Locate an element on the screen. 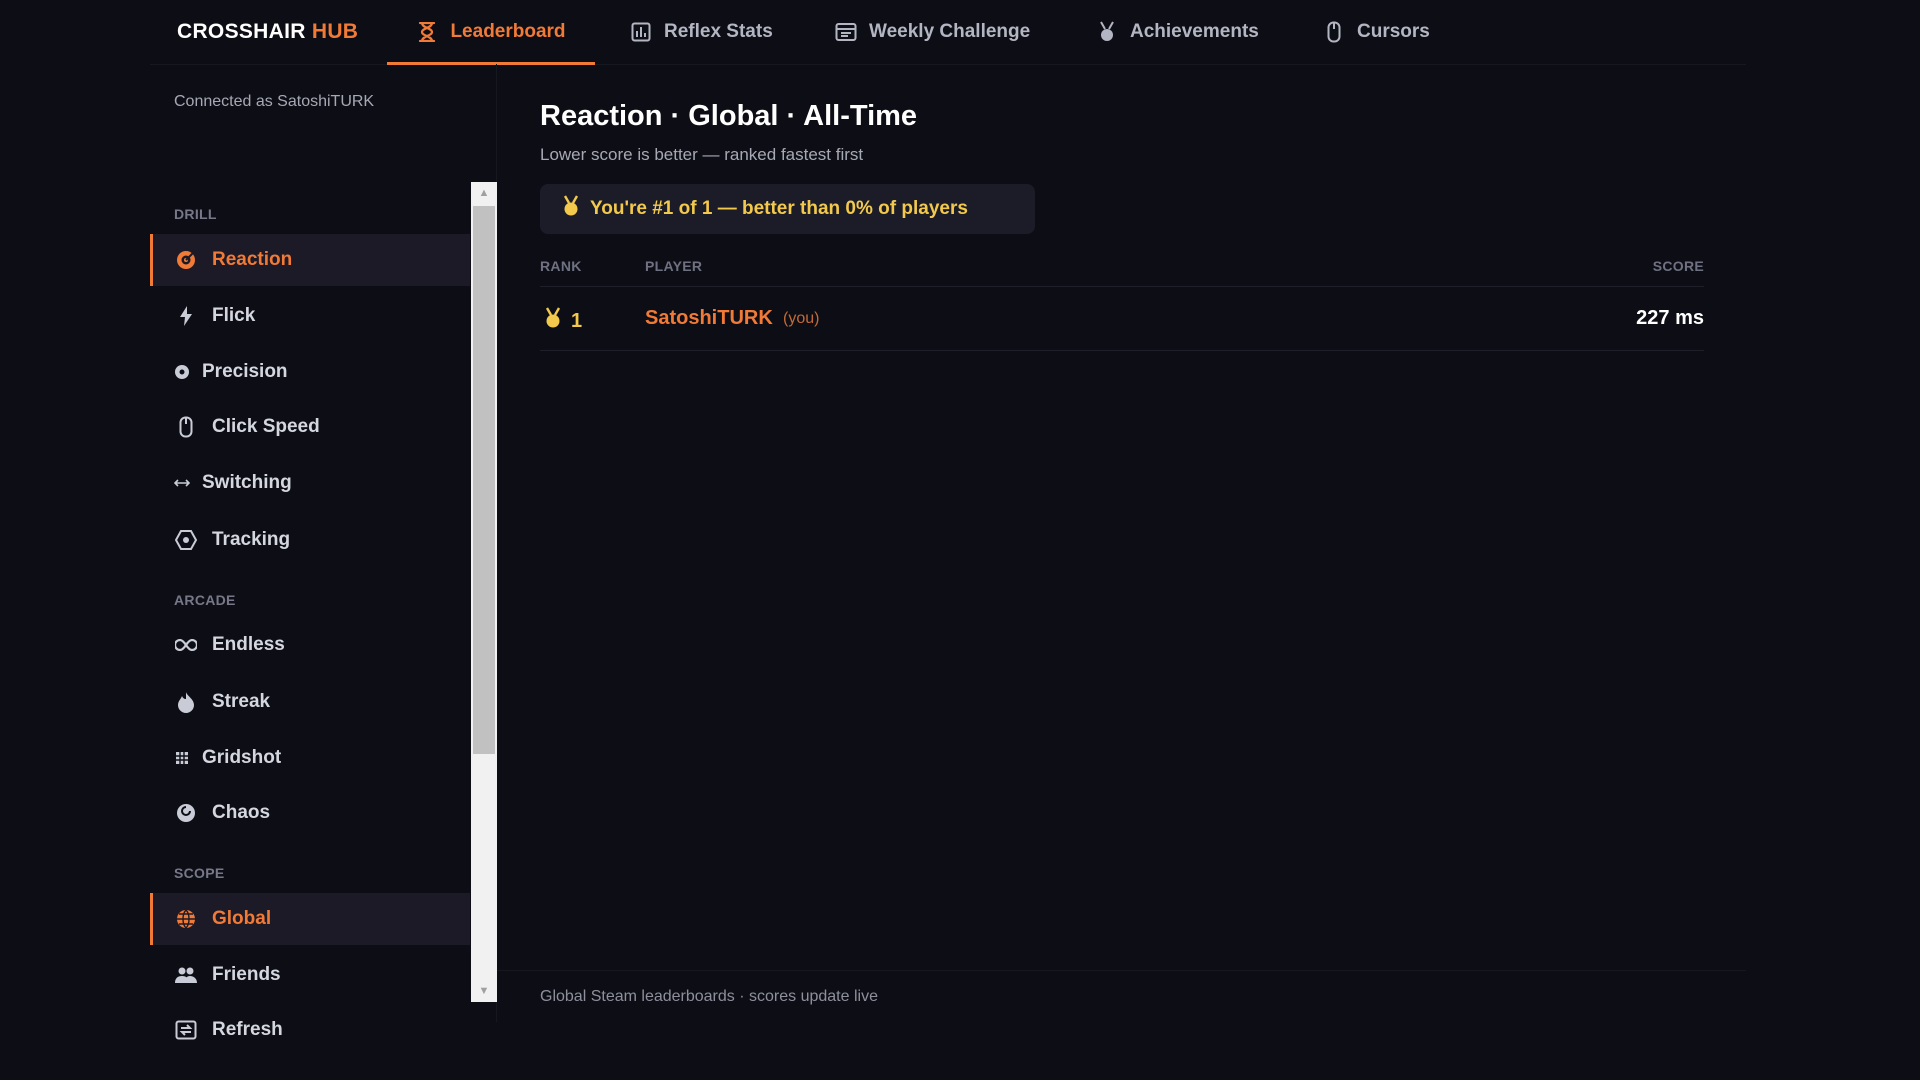 The width and height of the screenshot is (1920, 1080). infinity-icon is located at coordinates (186, 645).